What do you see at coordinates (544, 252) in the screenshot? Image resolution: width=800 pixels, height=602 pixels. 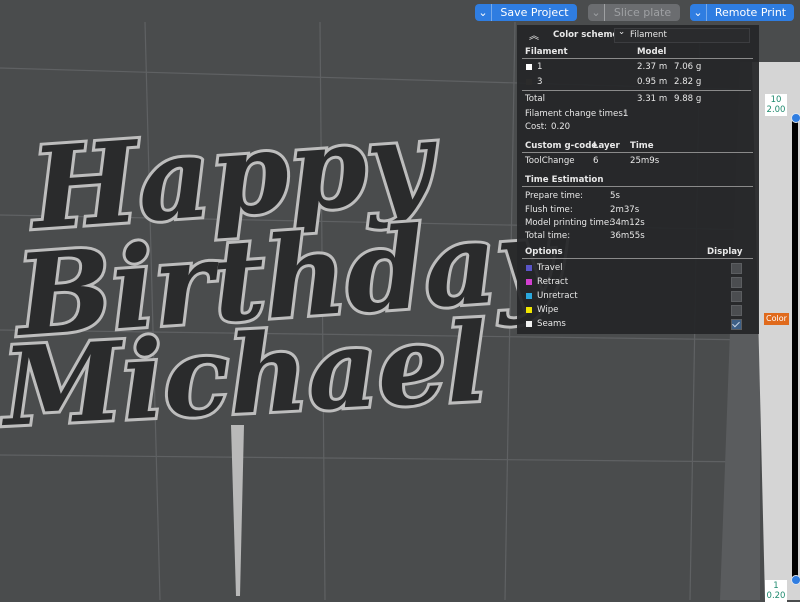 I see `options-header: Options` at bounding box center [544, 252].